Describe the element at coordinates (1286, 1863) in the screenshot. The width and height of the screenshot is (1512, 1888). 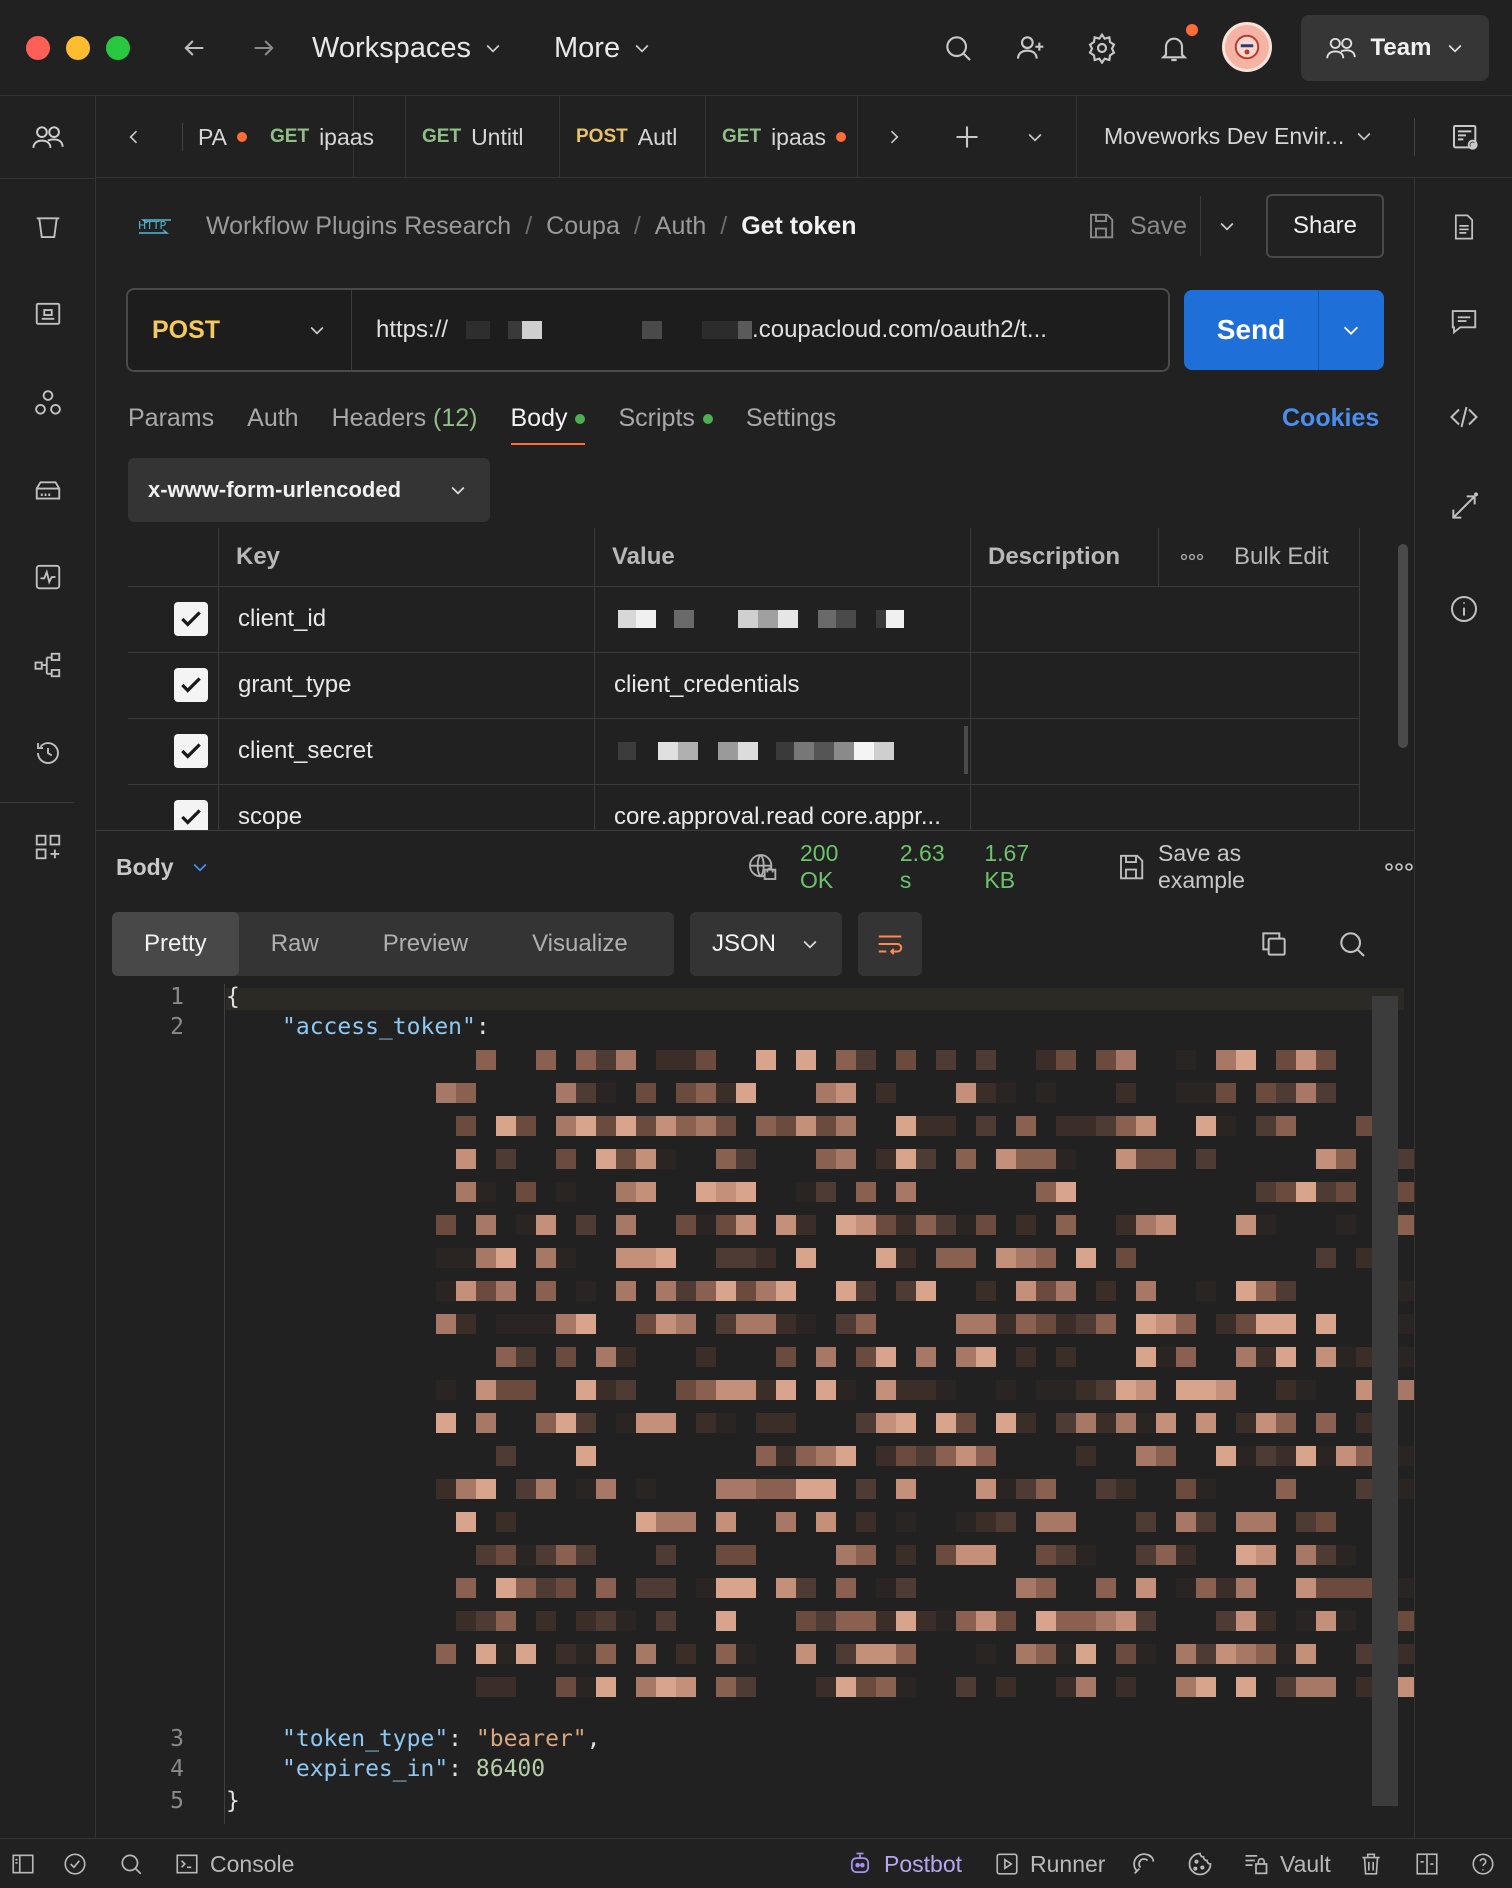
I see `vault-button: Vault` at that location.